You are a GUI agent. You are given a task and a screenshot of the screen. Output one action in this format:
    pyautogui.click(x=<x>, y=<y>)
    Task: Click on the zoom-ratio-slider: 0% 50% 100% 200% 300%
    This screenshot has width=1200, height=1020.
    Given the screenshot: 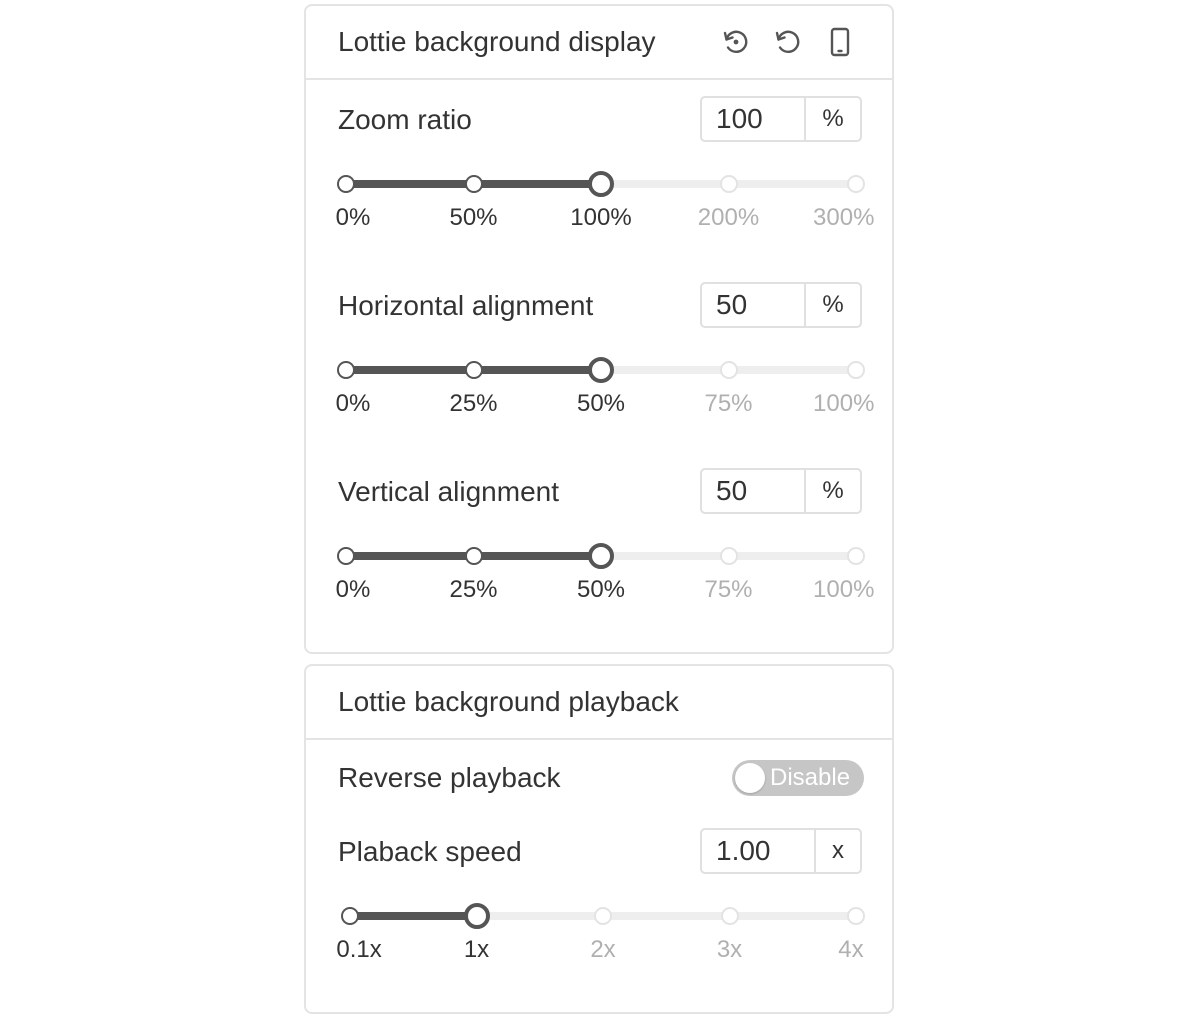 What is the action you would take?
    pyautogui.click(x=599, y=217)
    